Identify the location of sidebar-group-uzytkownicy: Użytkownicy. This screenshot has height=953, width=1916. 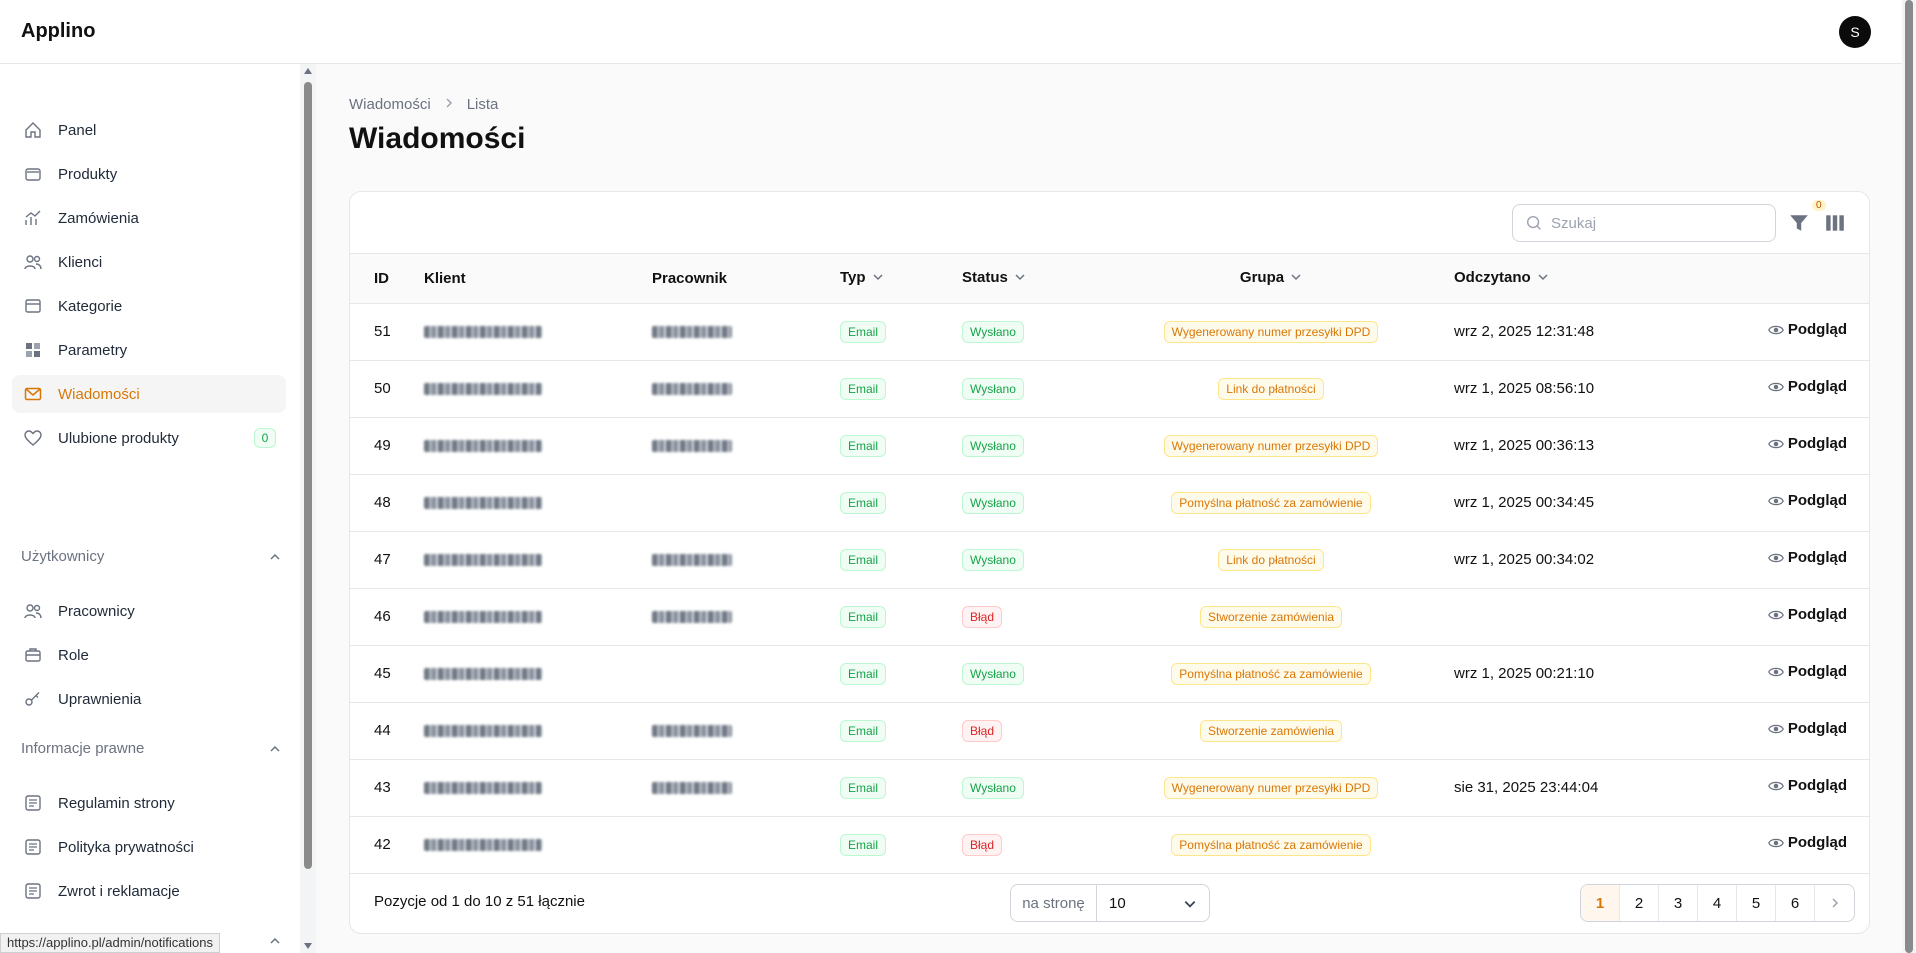
(151, 556).